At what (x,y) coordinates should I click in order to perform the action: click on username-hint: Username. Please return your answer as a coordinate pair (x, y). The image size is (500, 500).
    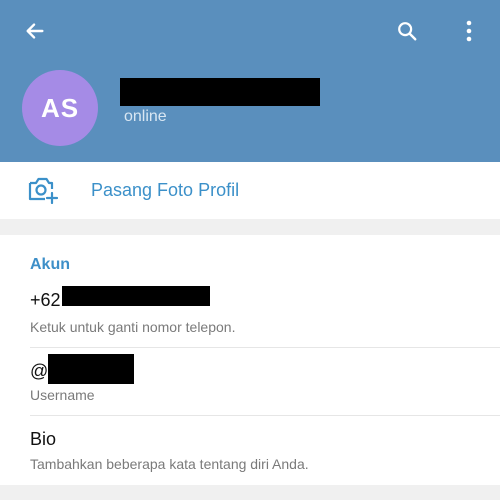
    Looking at the image, I should click on (62, 395).